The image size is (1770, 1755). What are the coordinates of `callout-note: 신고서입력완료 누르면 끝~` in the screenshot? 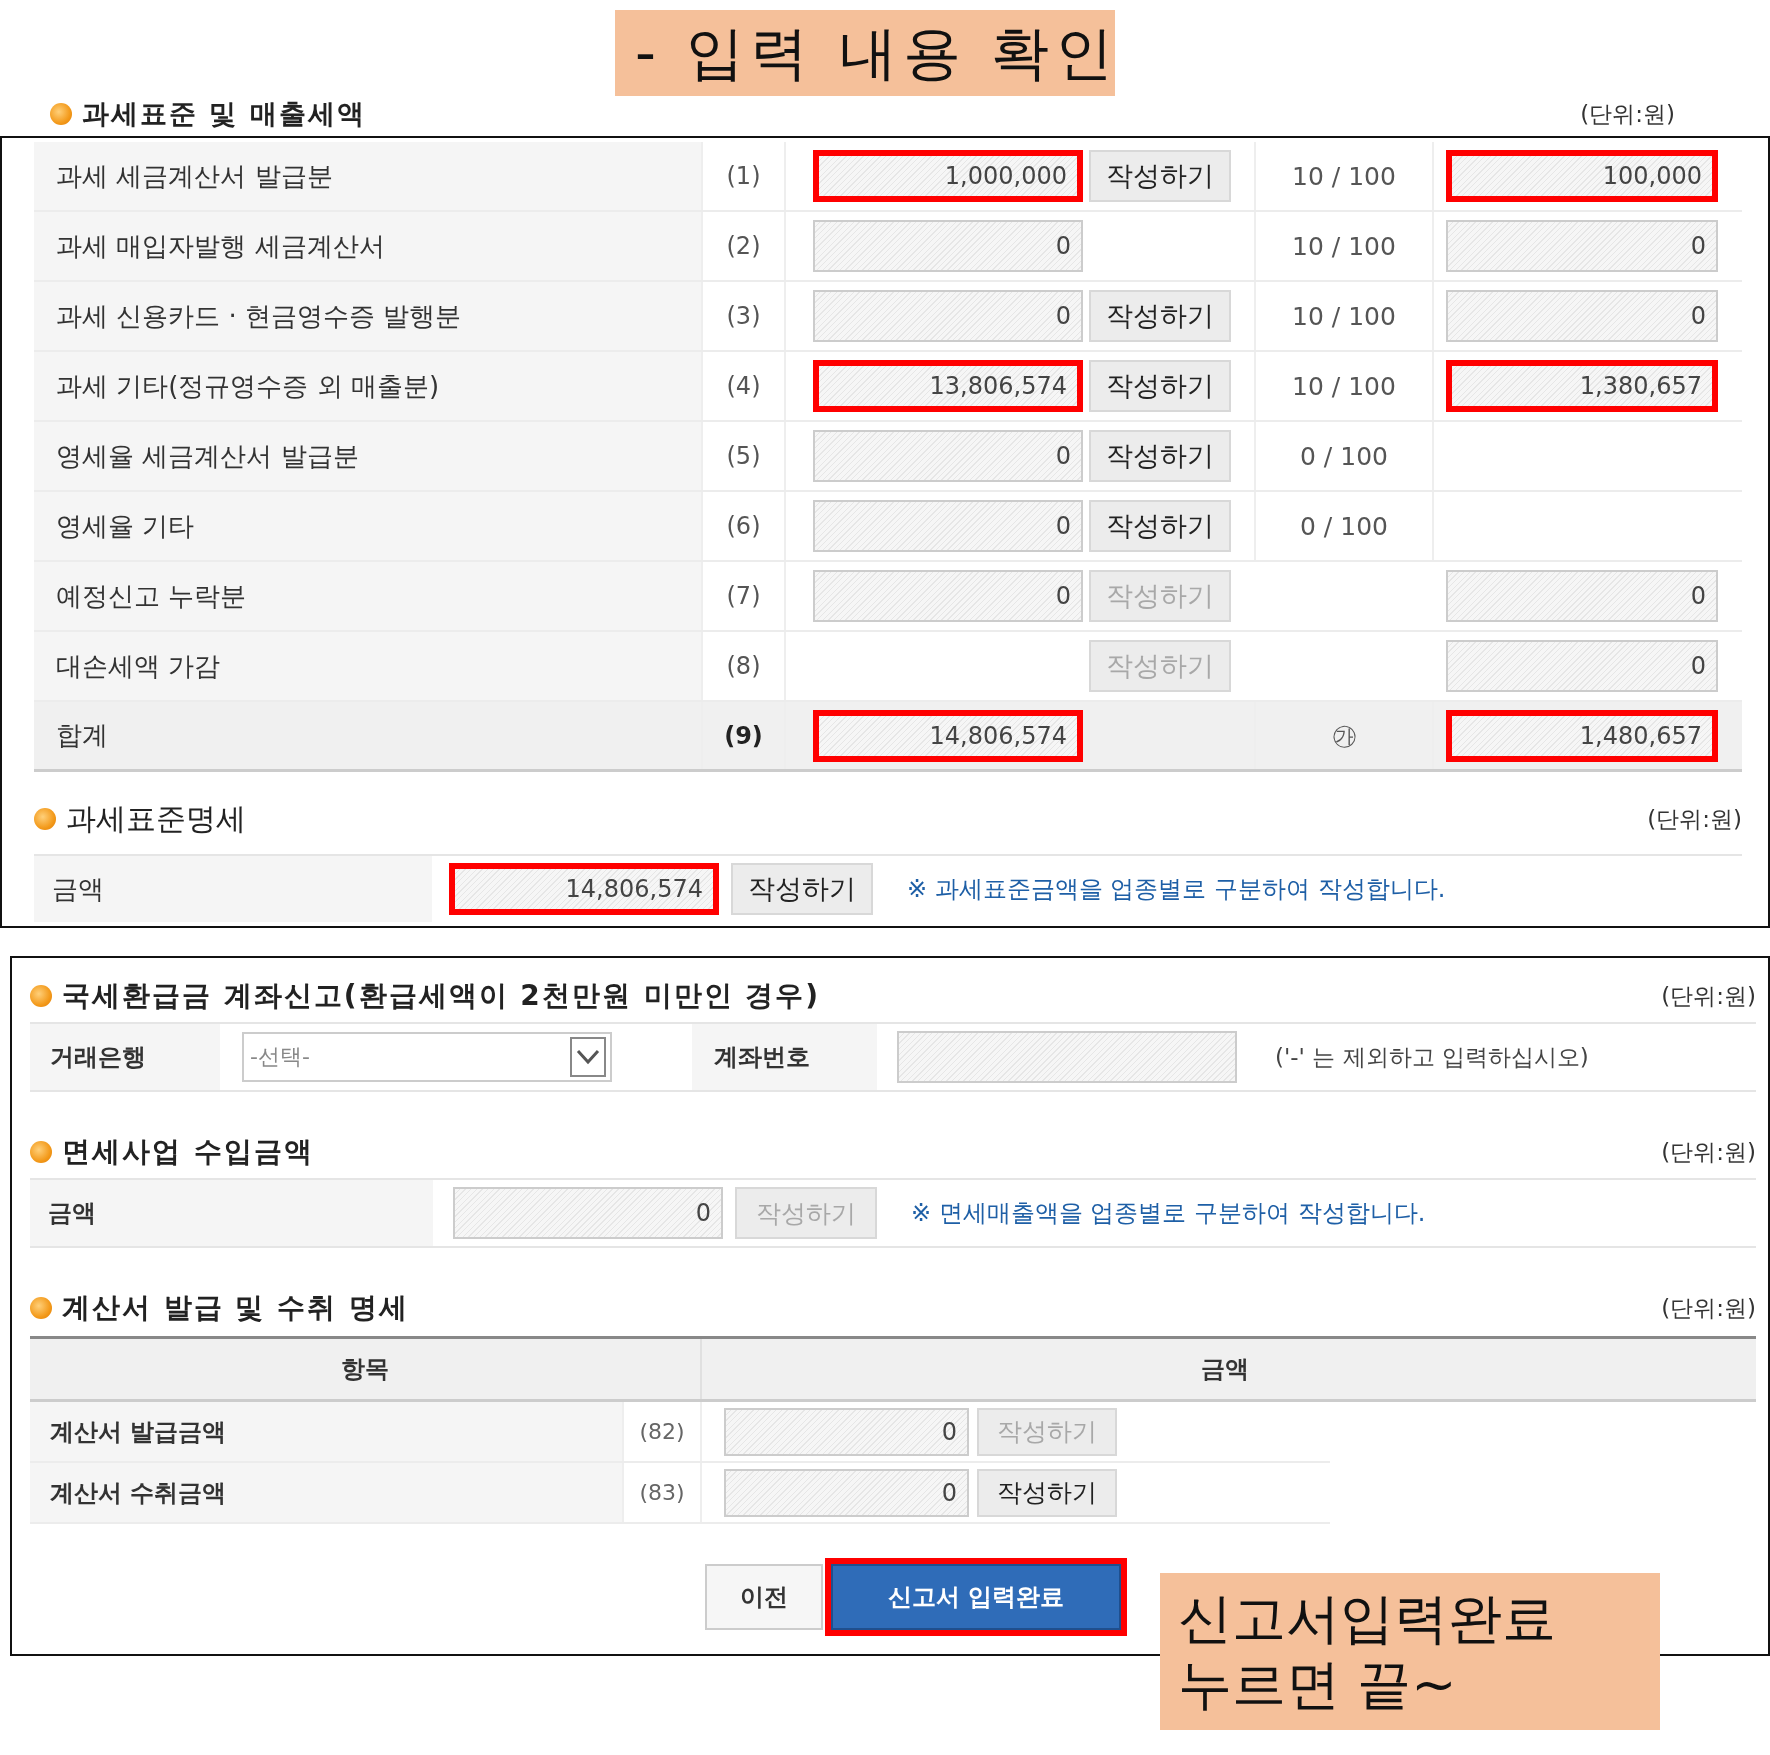 It's located at (1410, 1651).